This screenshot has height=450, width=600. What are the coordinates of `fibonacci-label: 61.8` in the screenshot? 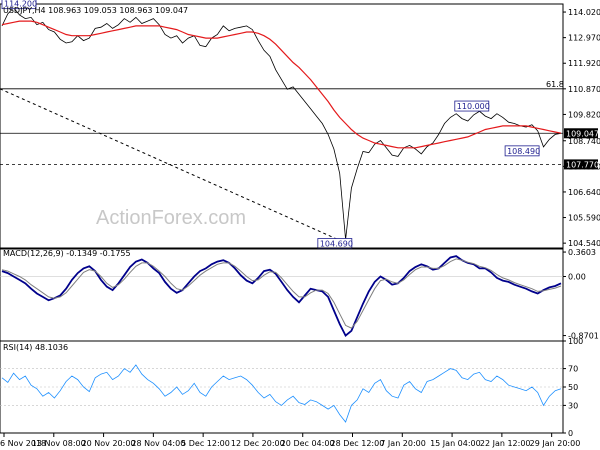 It's located at (555, 84).